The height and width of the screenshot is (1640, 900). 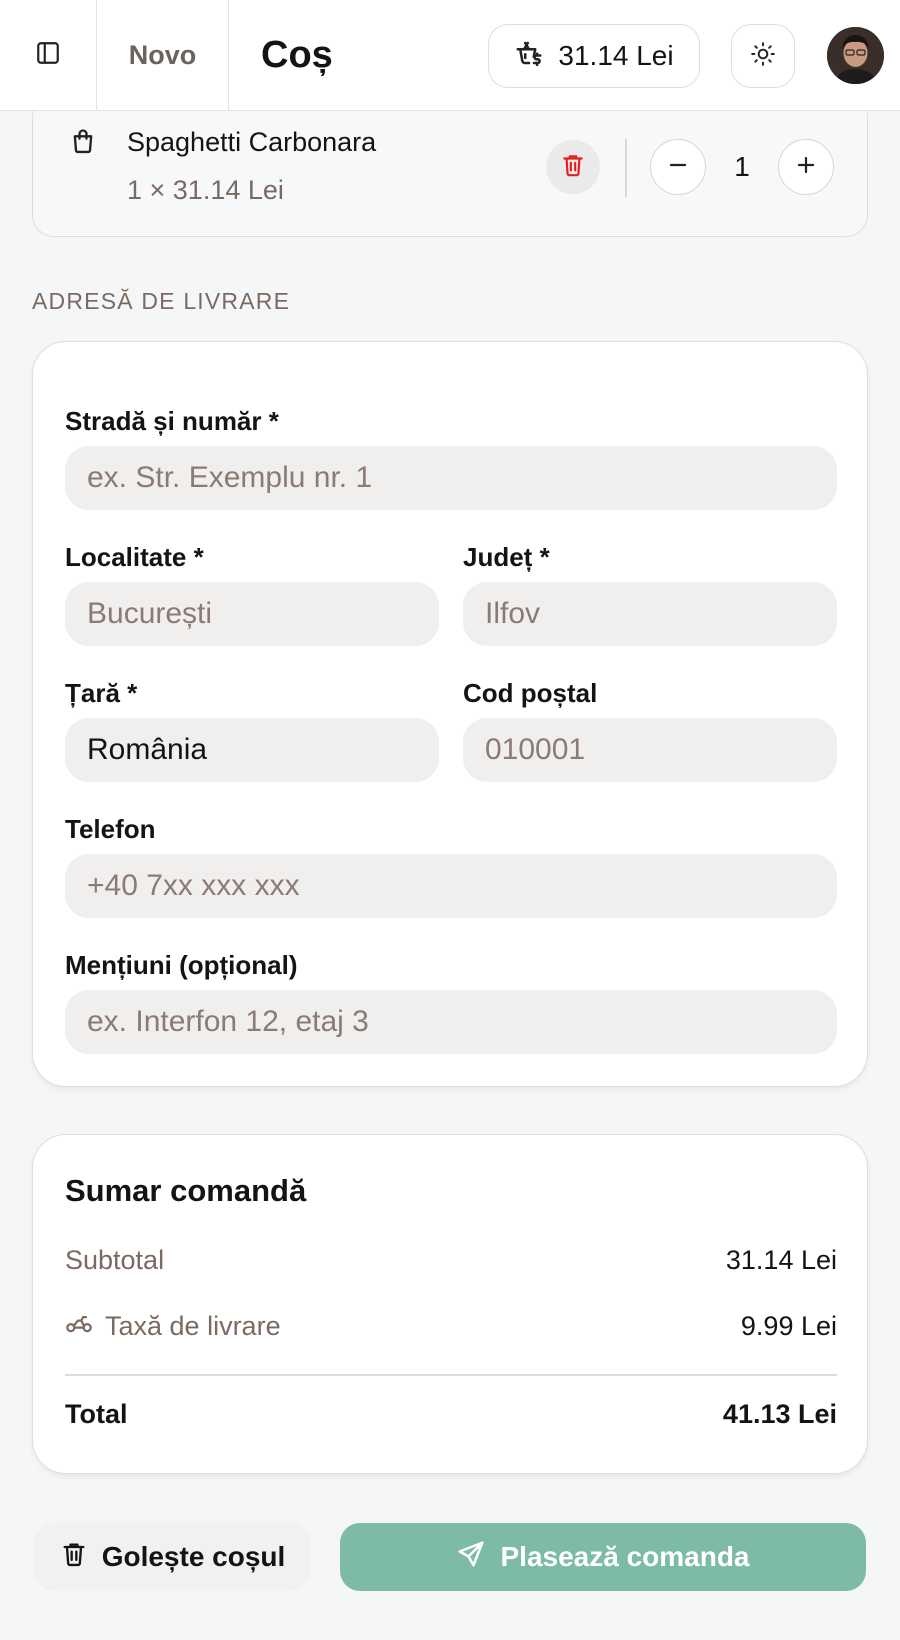 I want to click on subtotal-row: Subtotal 31.14 Lei, so click(x=451, y=1260).